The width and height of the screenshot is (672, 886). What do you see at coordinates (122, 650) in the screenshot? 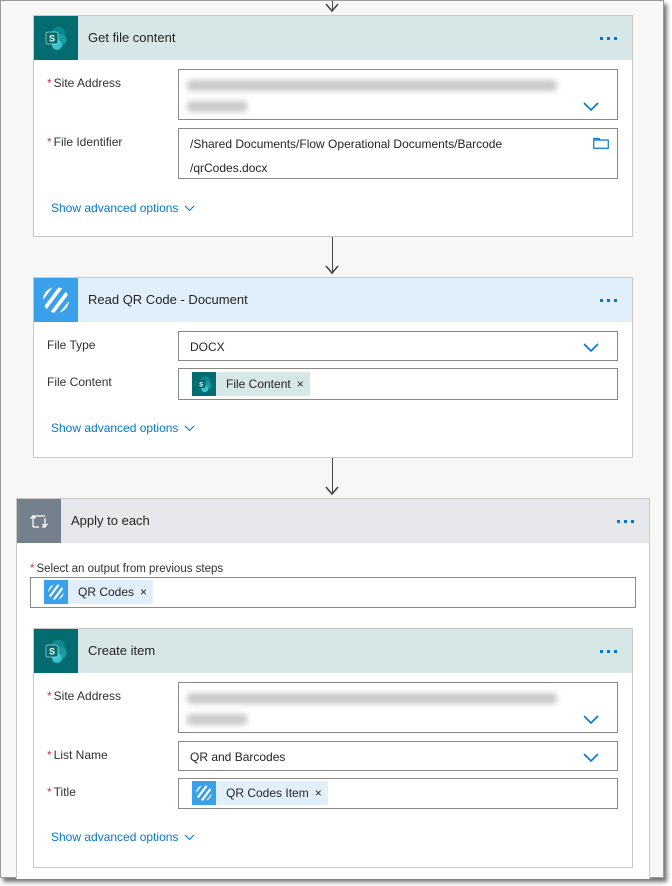
I see `card-title: Create item` at bounding box center [122, 650].